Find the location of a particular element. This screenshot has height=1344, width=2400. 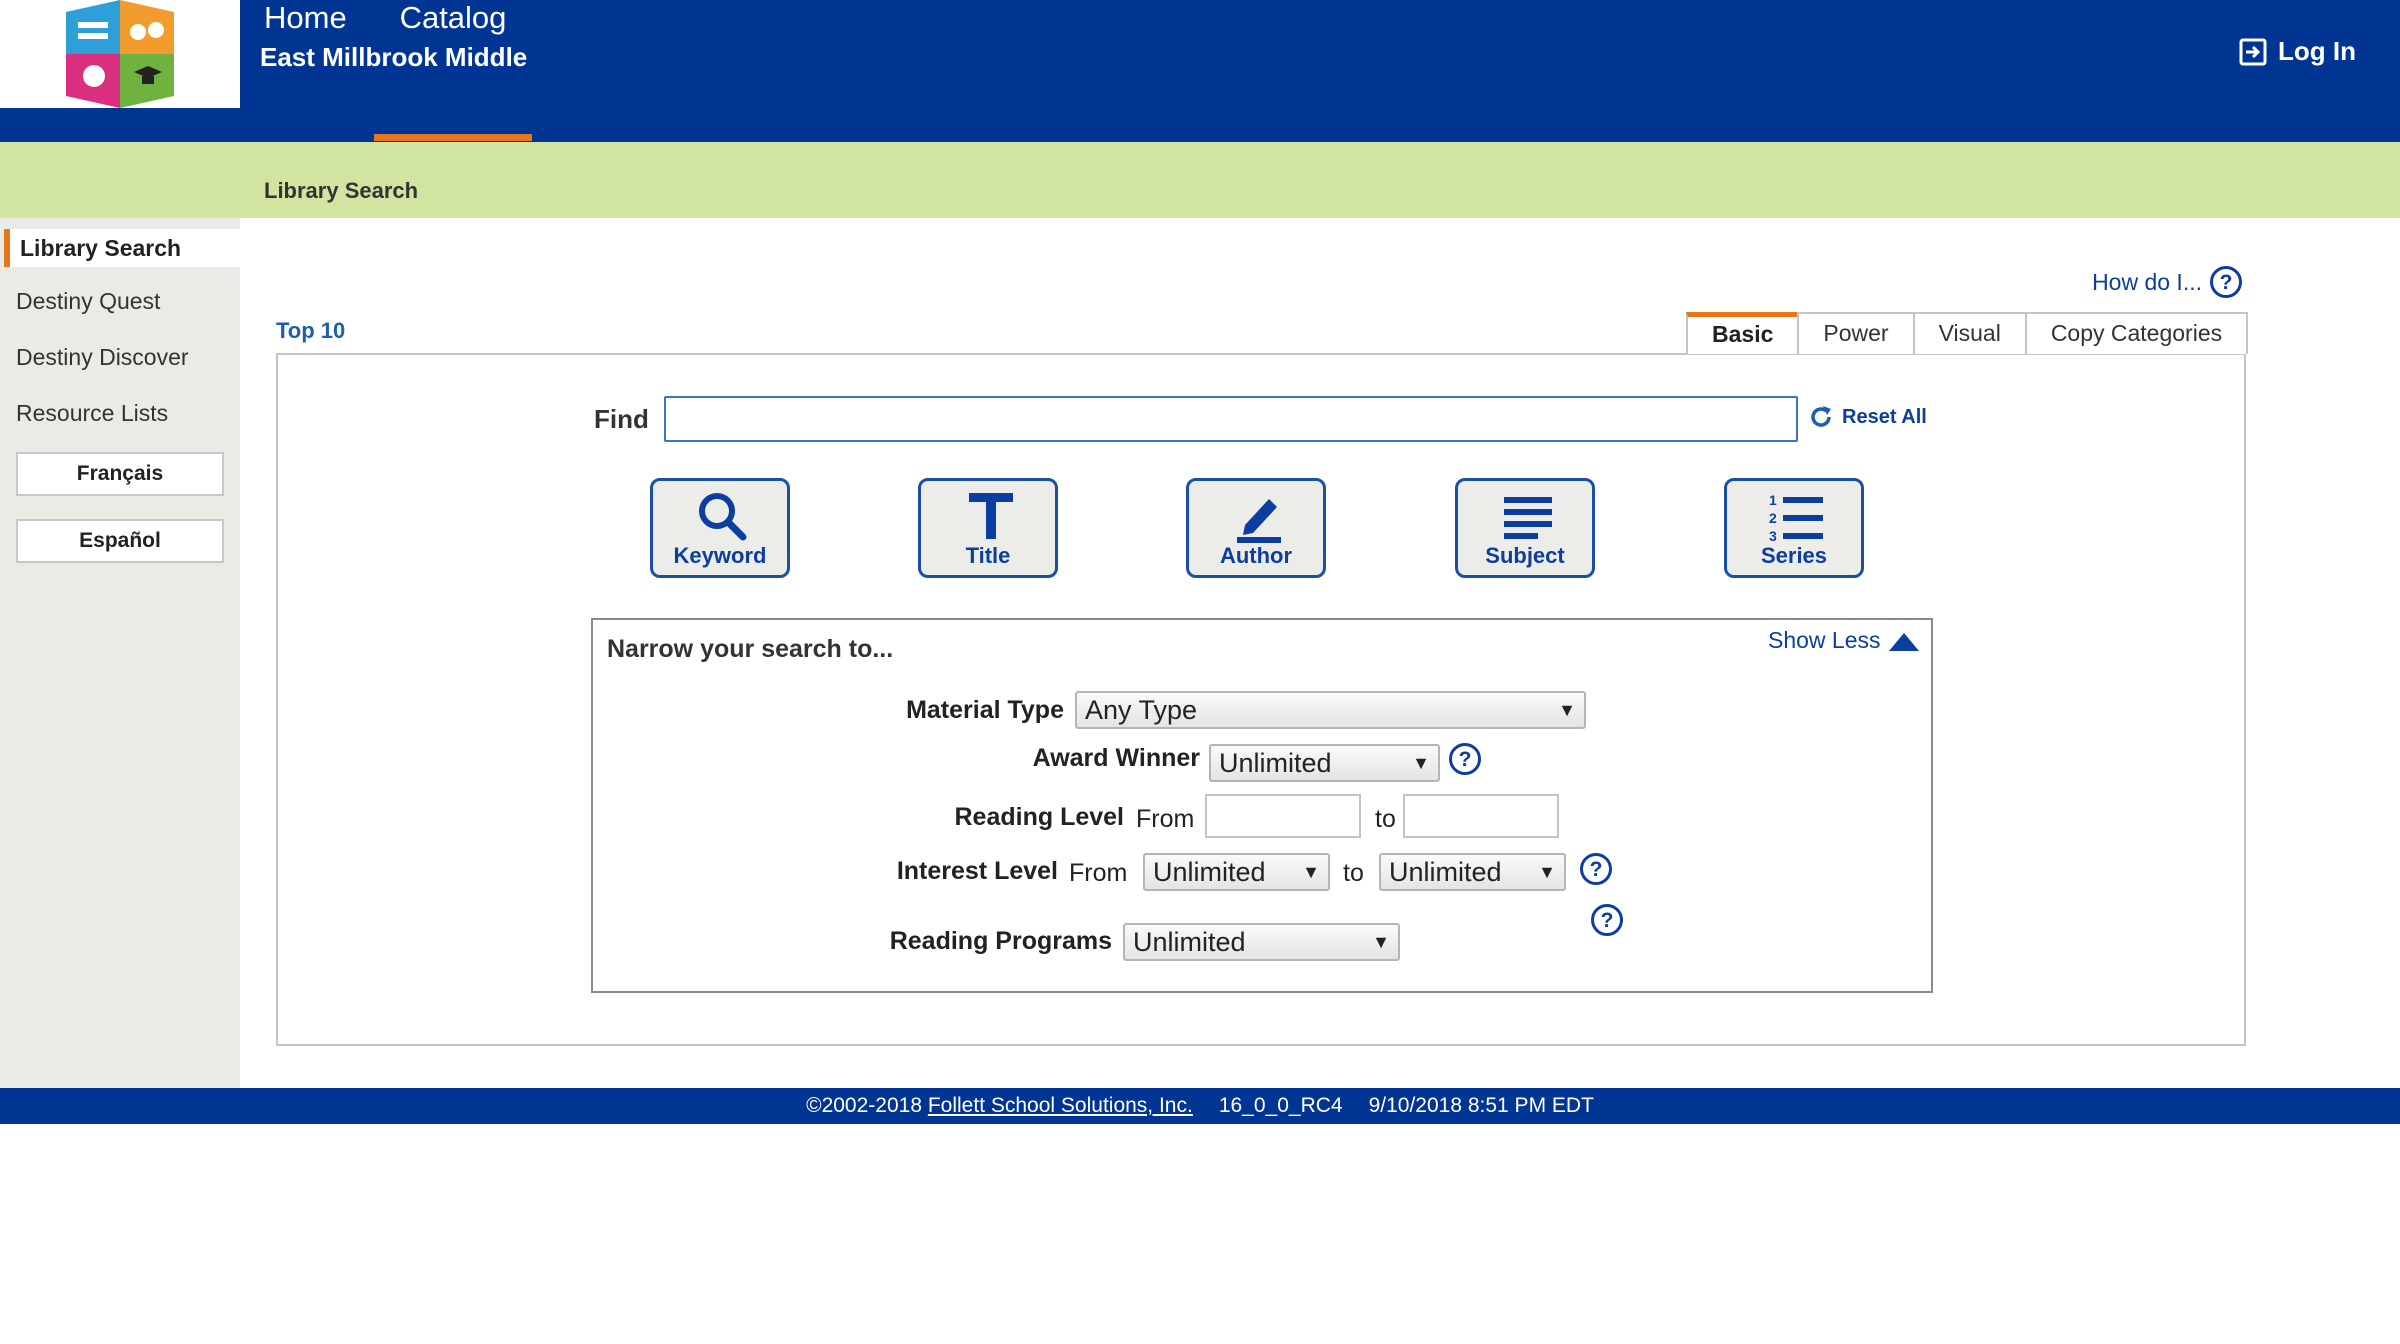

award-winner-select: Unlimited ▼ is located at coordinates (1324, 763).